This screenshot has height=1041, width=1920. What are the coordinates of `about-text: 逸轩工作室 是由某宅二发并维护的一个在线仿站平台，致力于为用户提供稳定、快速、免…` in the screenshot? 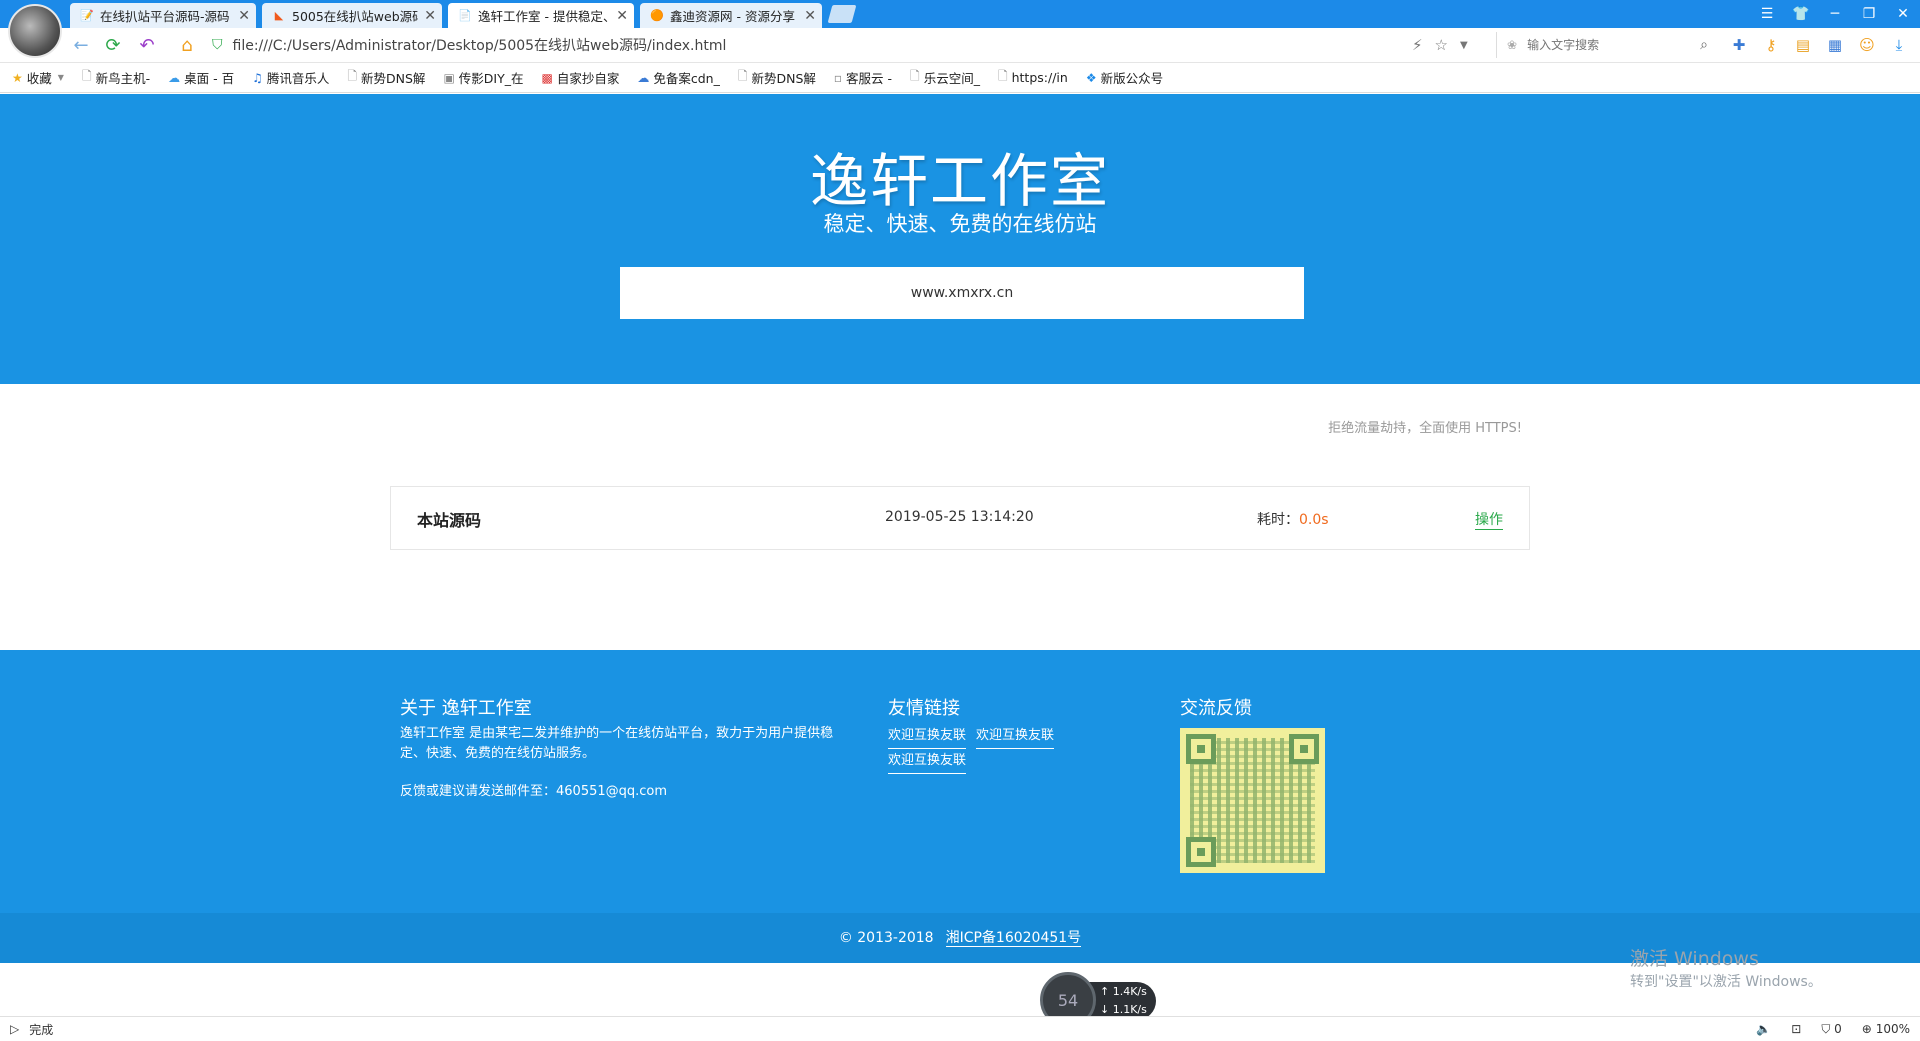 It's located at (617, 743).